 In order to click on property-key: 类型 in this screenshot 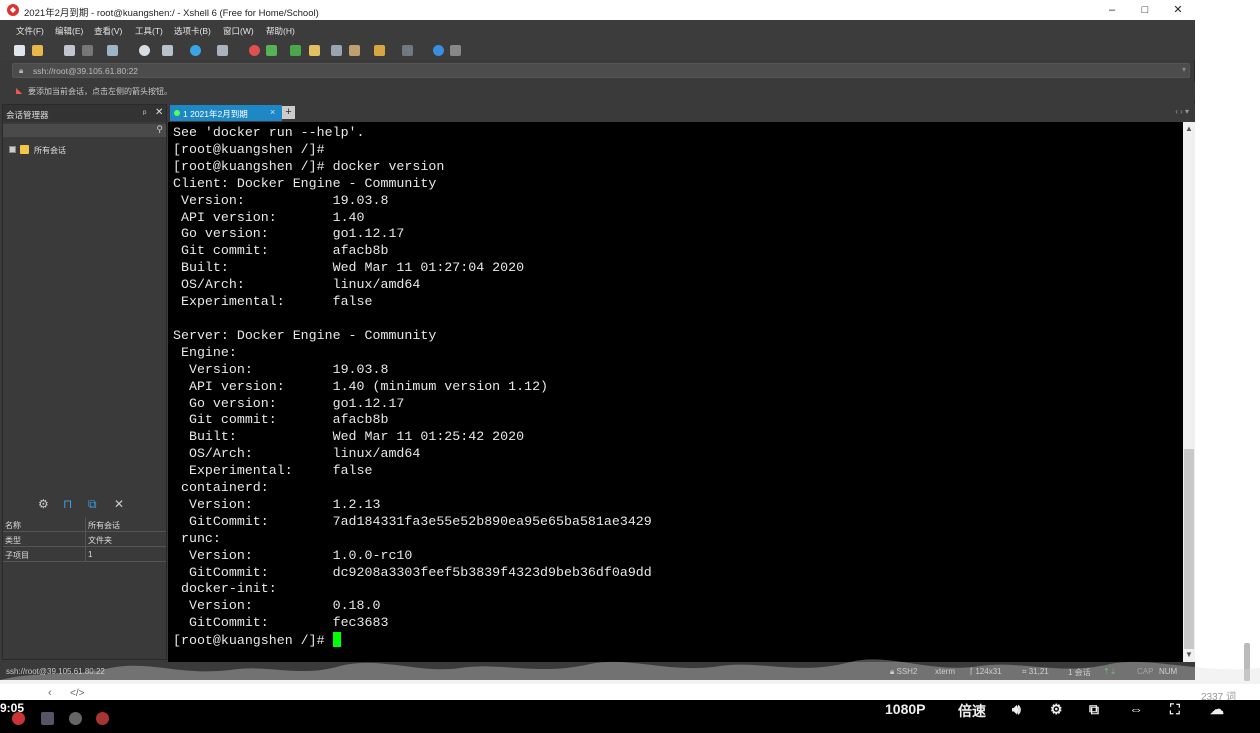, I will do `click(13, 540)`.